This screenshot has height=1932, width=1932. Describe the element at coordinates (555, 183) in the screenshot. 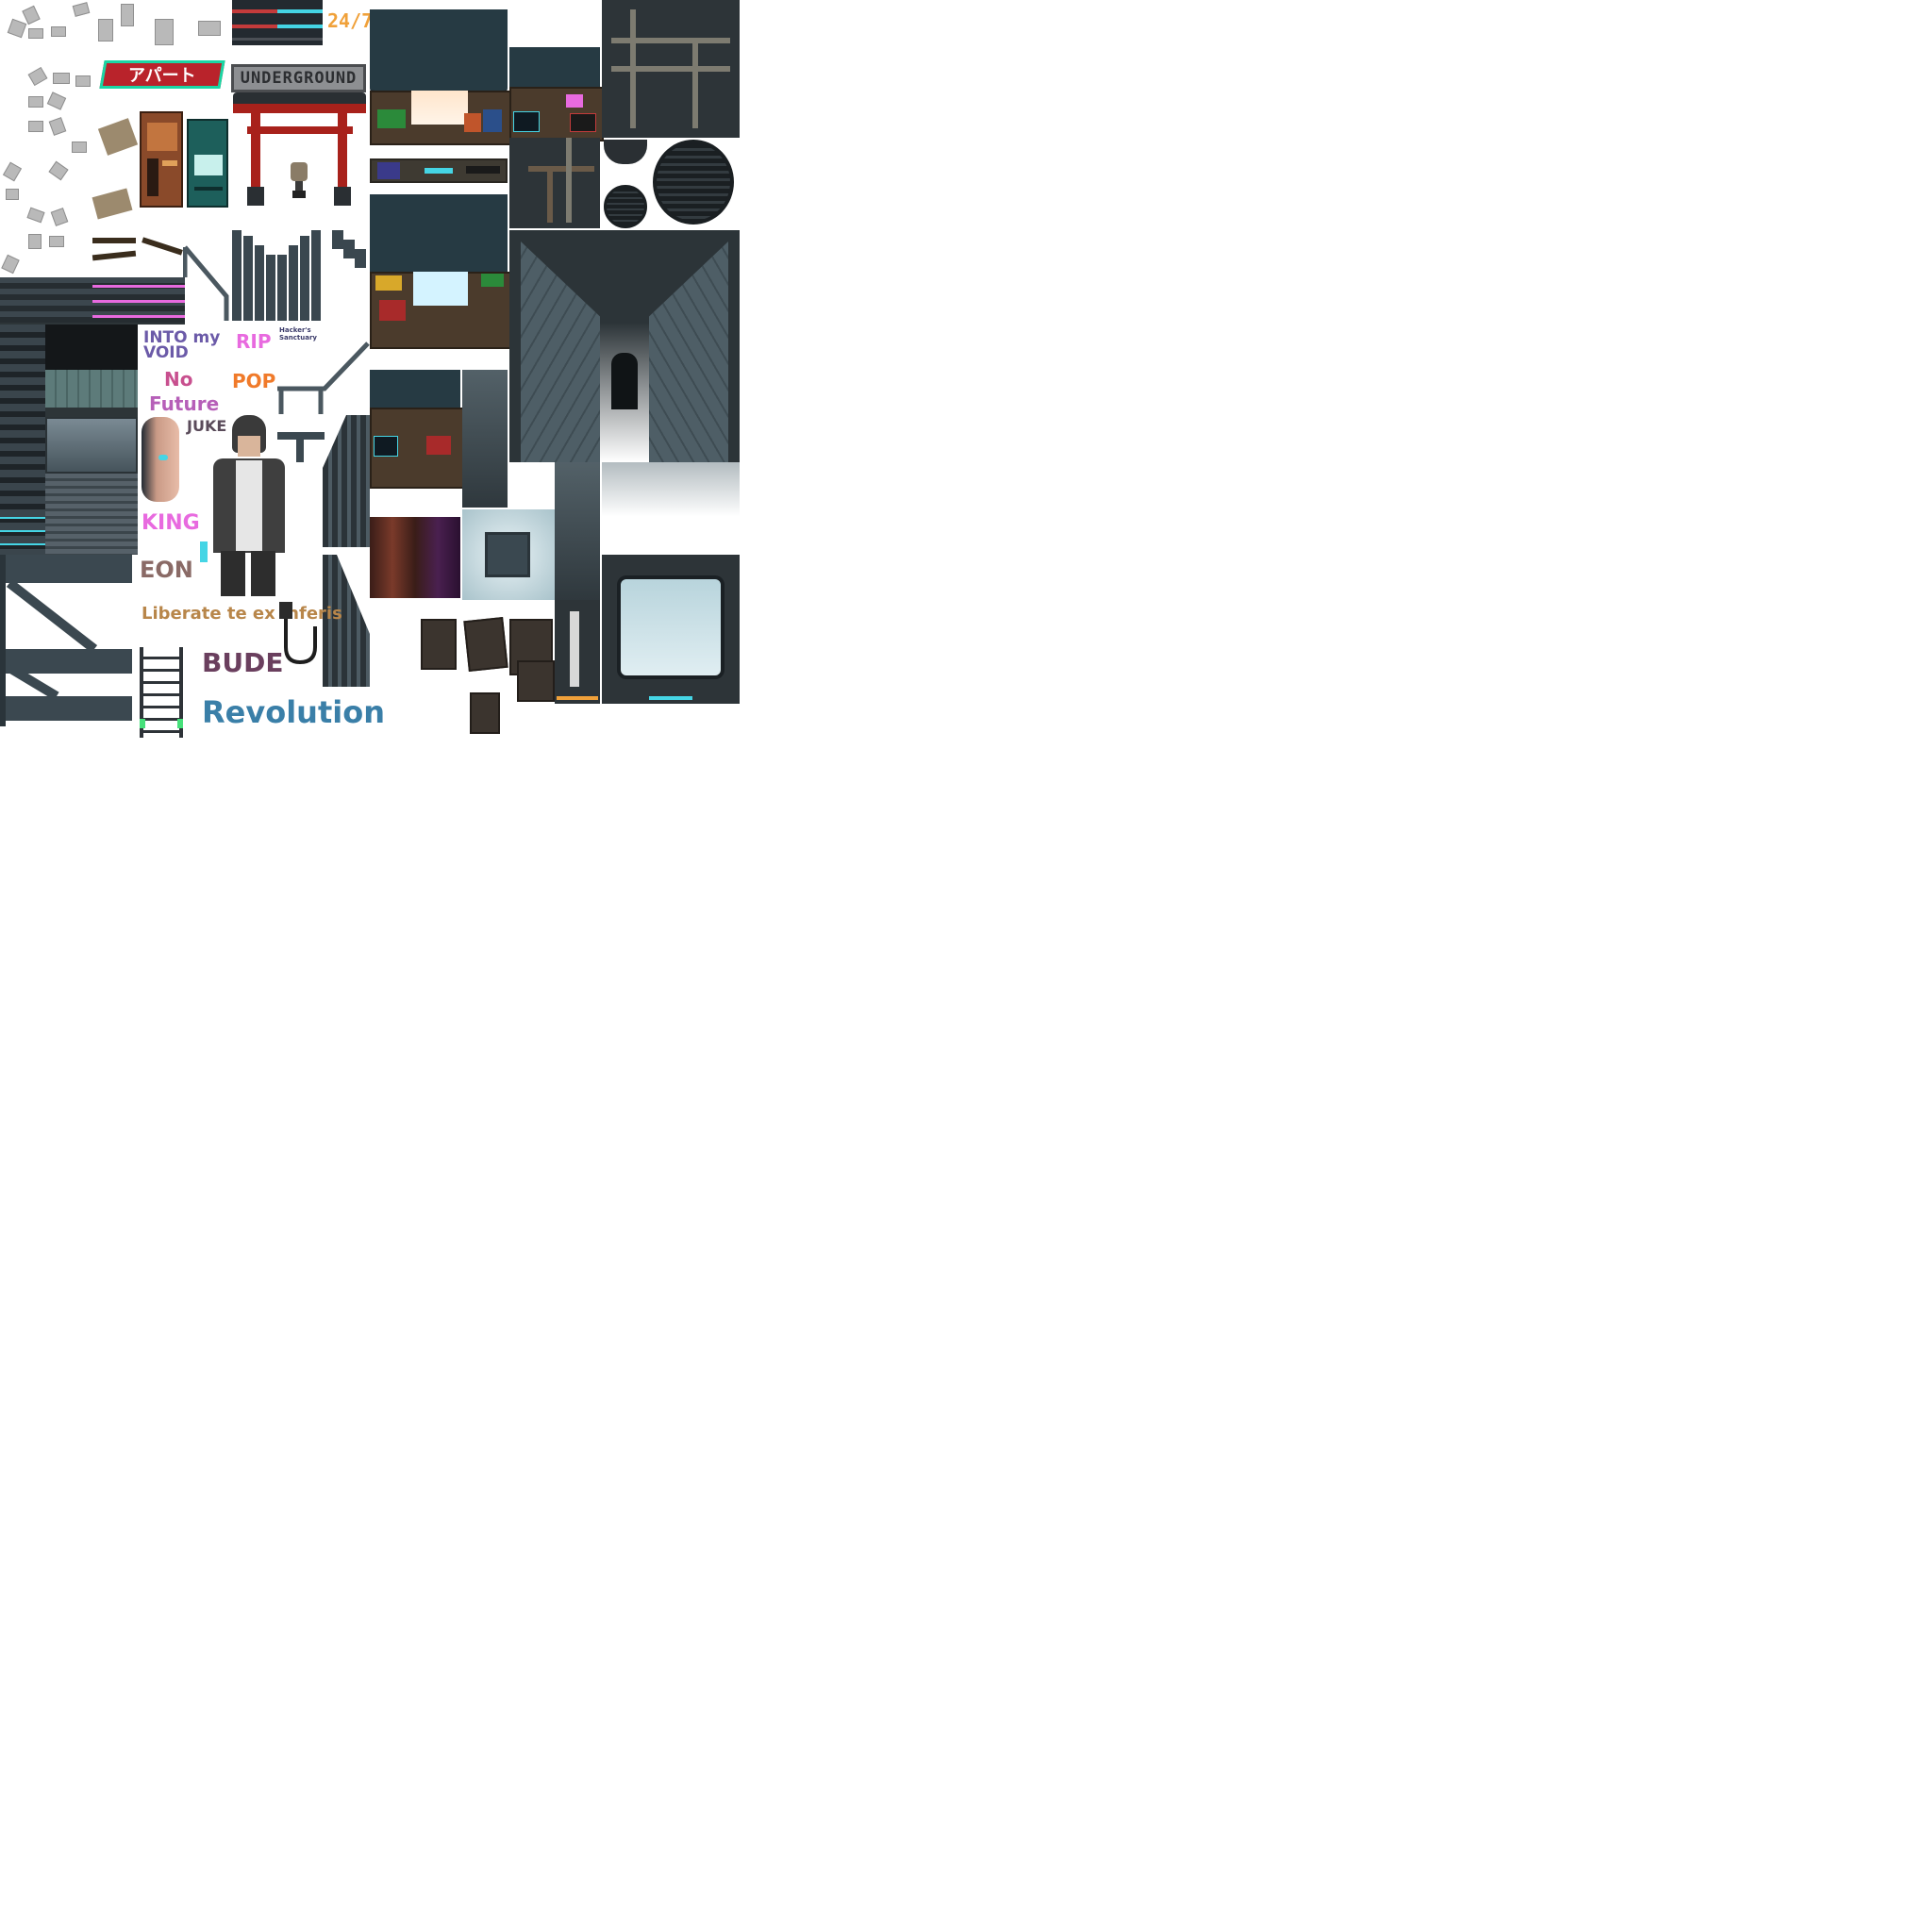

I see `pipe-wall-small` at that location.